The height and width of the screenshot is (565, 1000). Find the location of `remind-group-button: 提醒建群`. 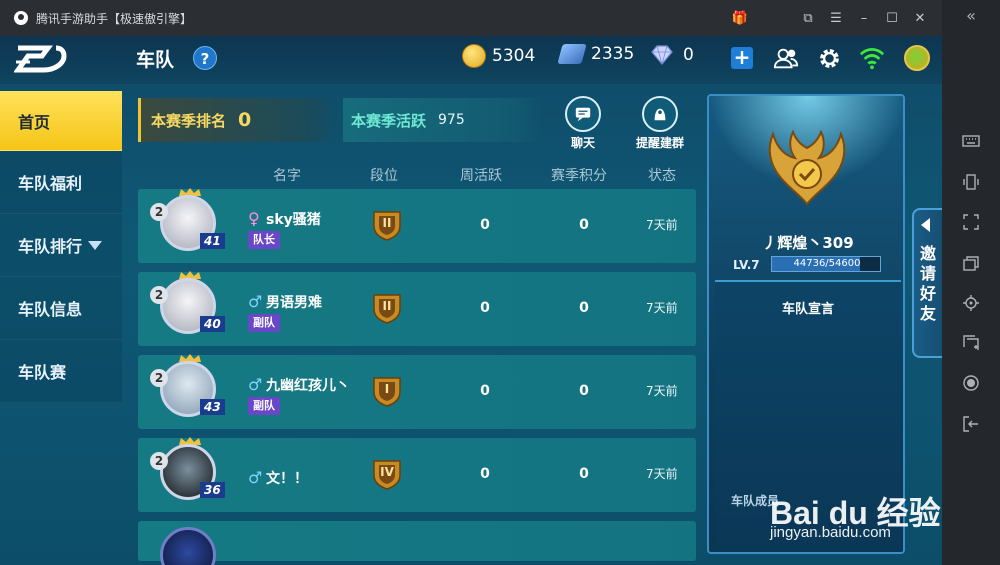

remind-group-button: 提醒建群 is located at coordinates (660, 123).